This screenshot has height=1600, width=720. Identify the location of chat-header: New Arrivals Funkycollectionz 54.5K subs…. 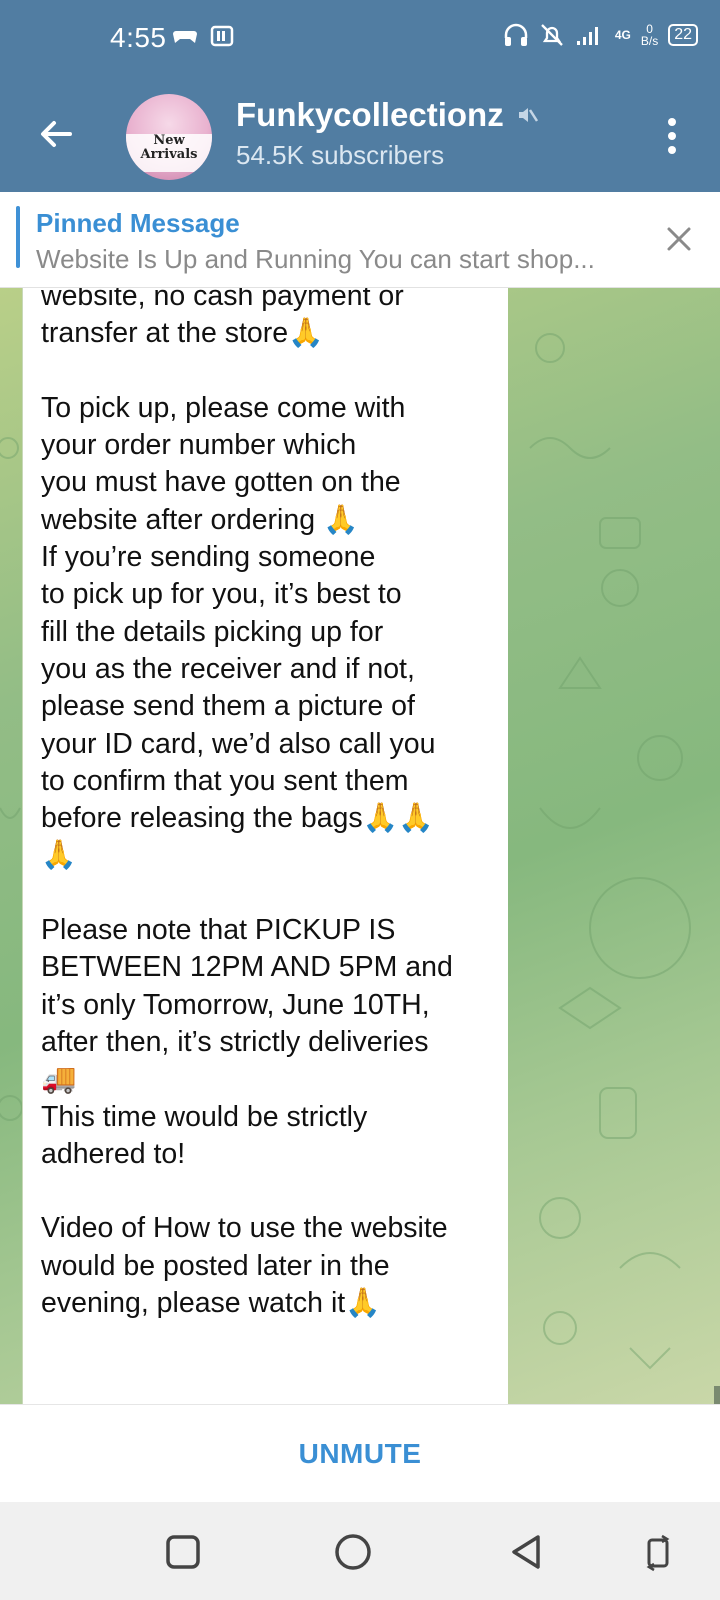
(360, 138).